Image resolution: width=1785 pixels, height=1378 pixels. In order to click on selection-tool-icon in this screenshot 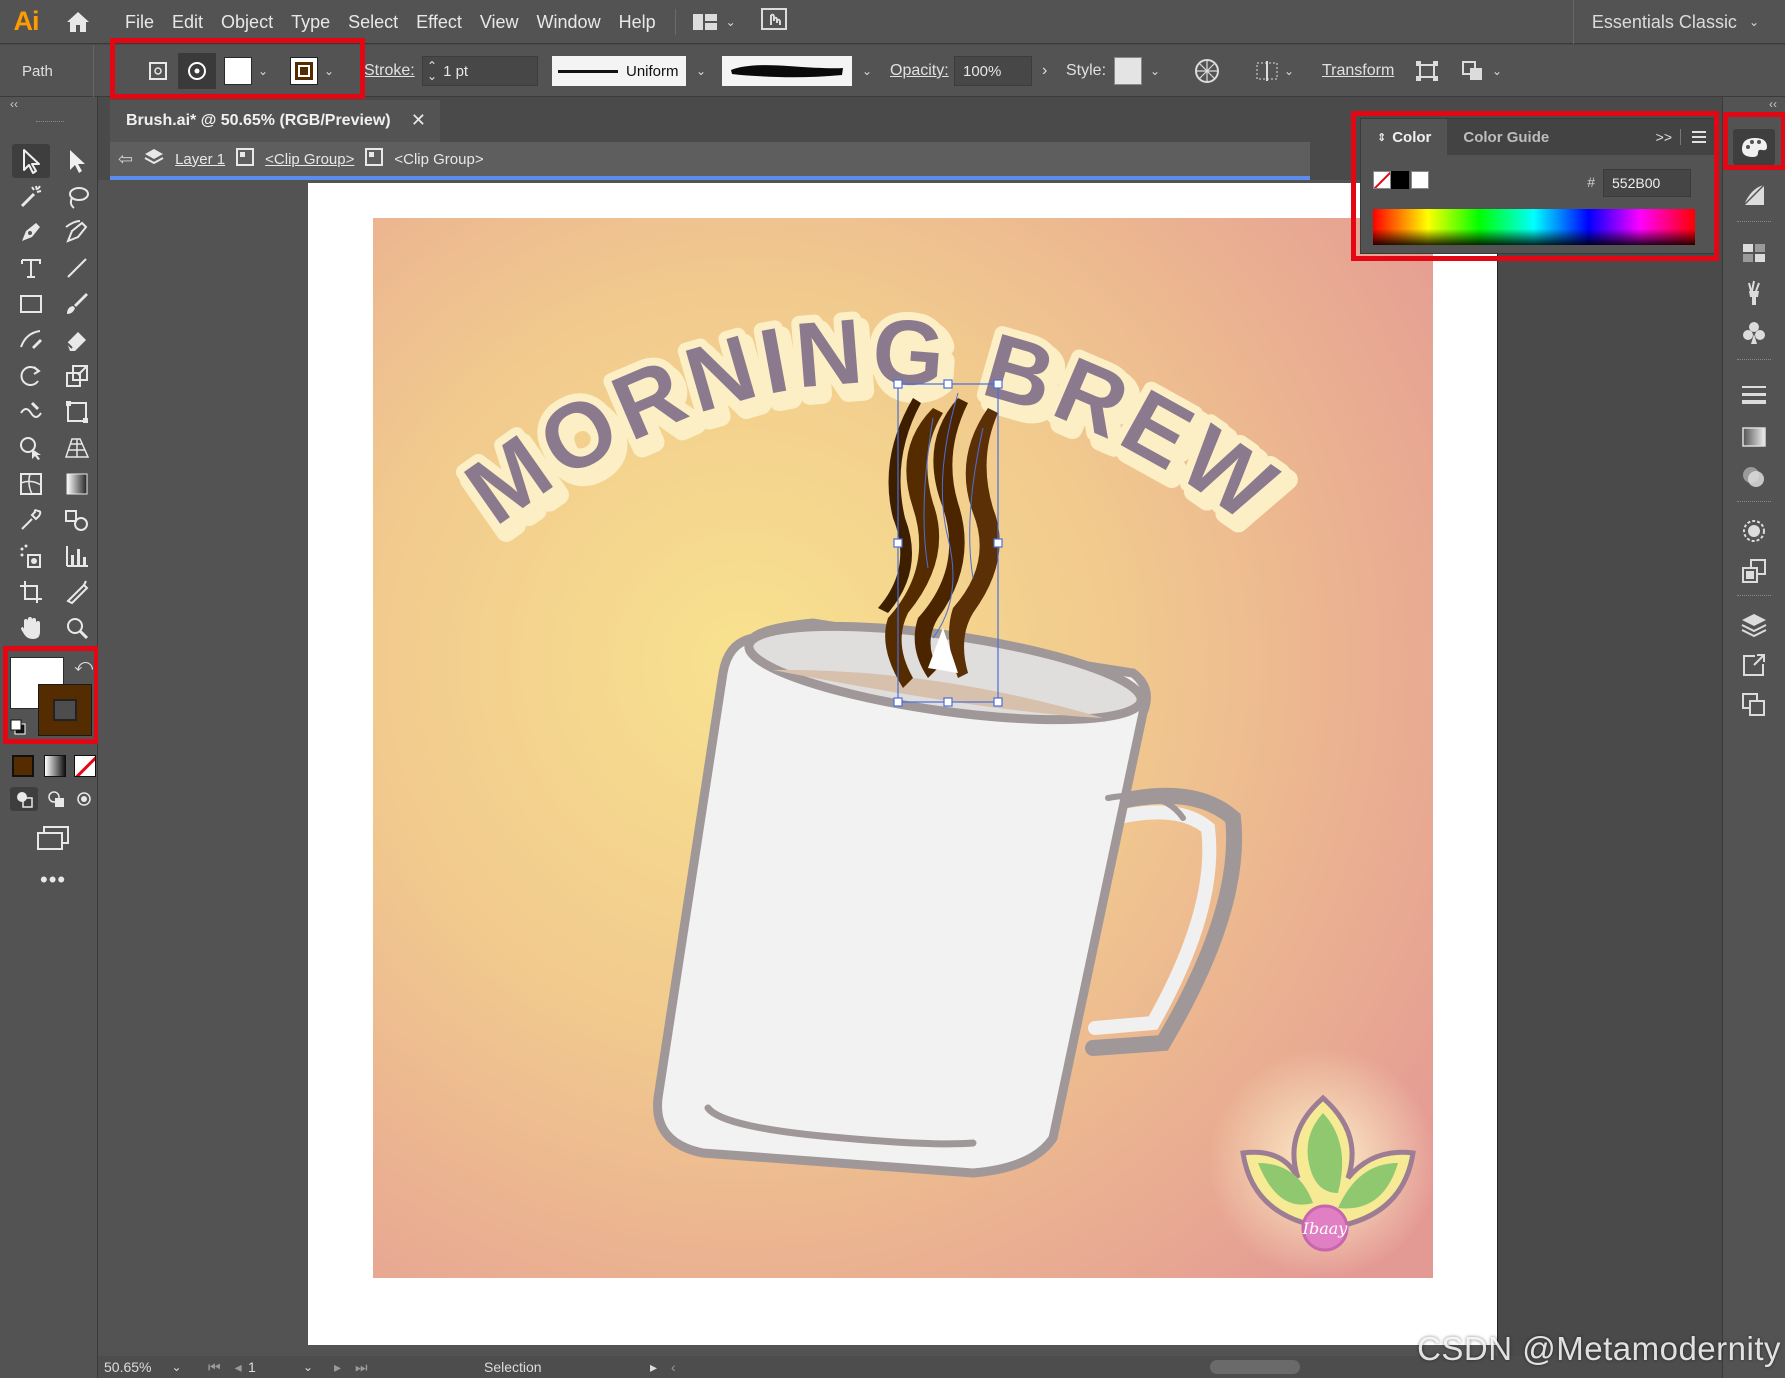, I will do `click(31, 161)`.